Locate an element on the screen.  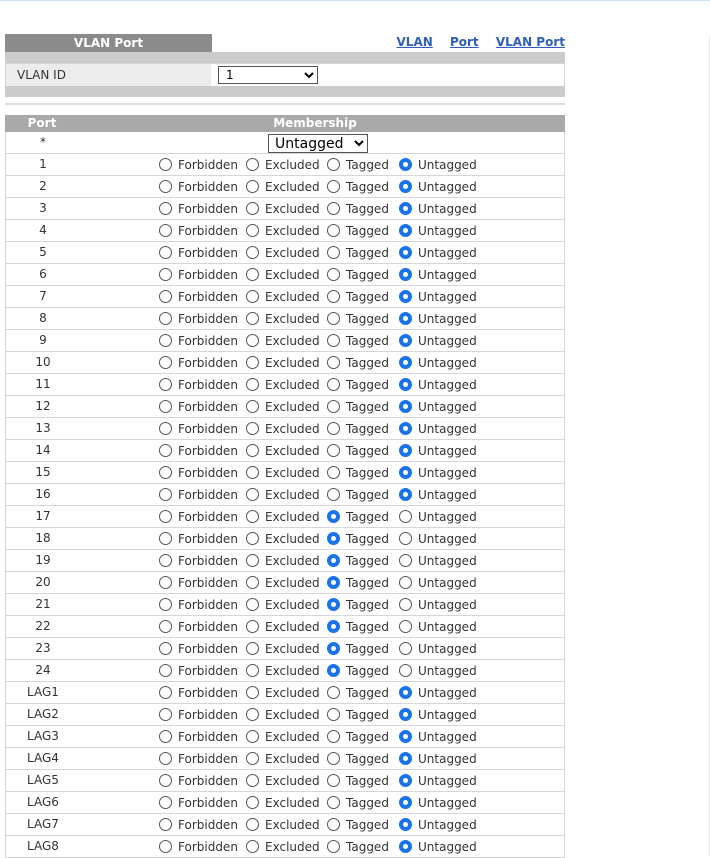
nav-link-vlan: VLAN is located at coordinates (415, 42).